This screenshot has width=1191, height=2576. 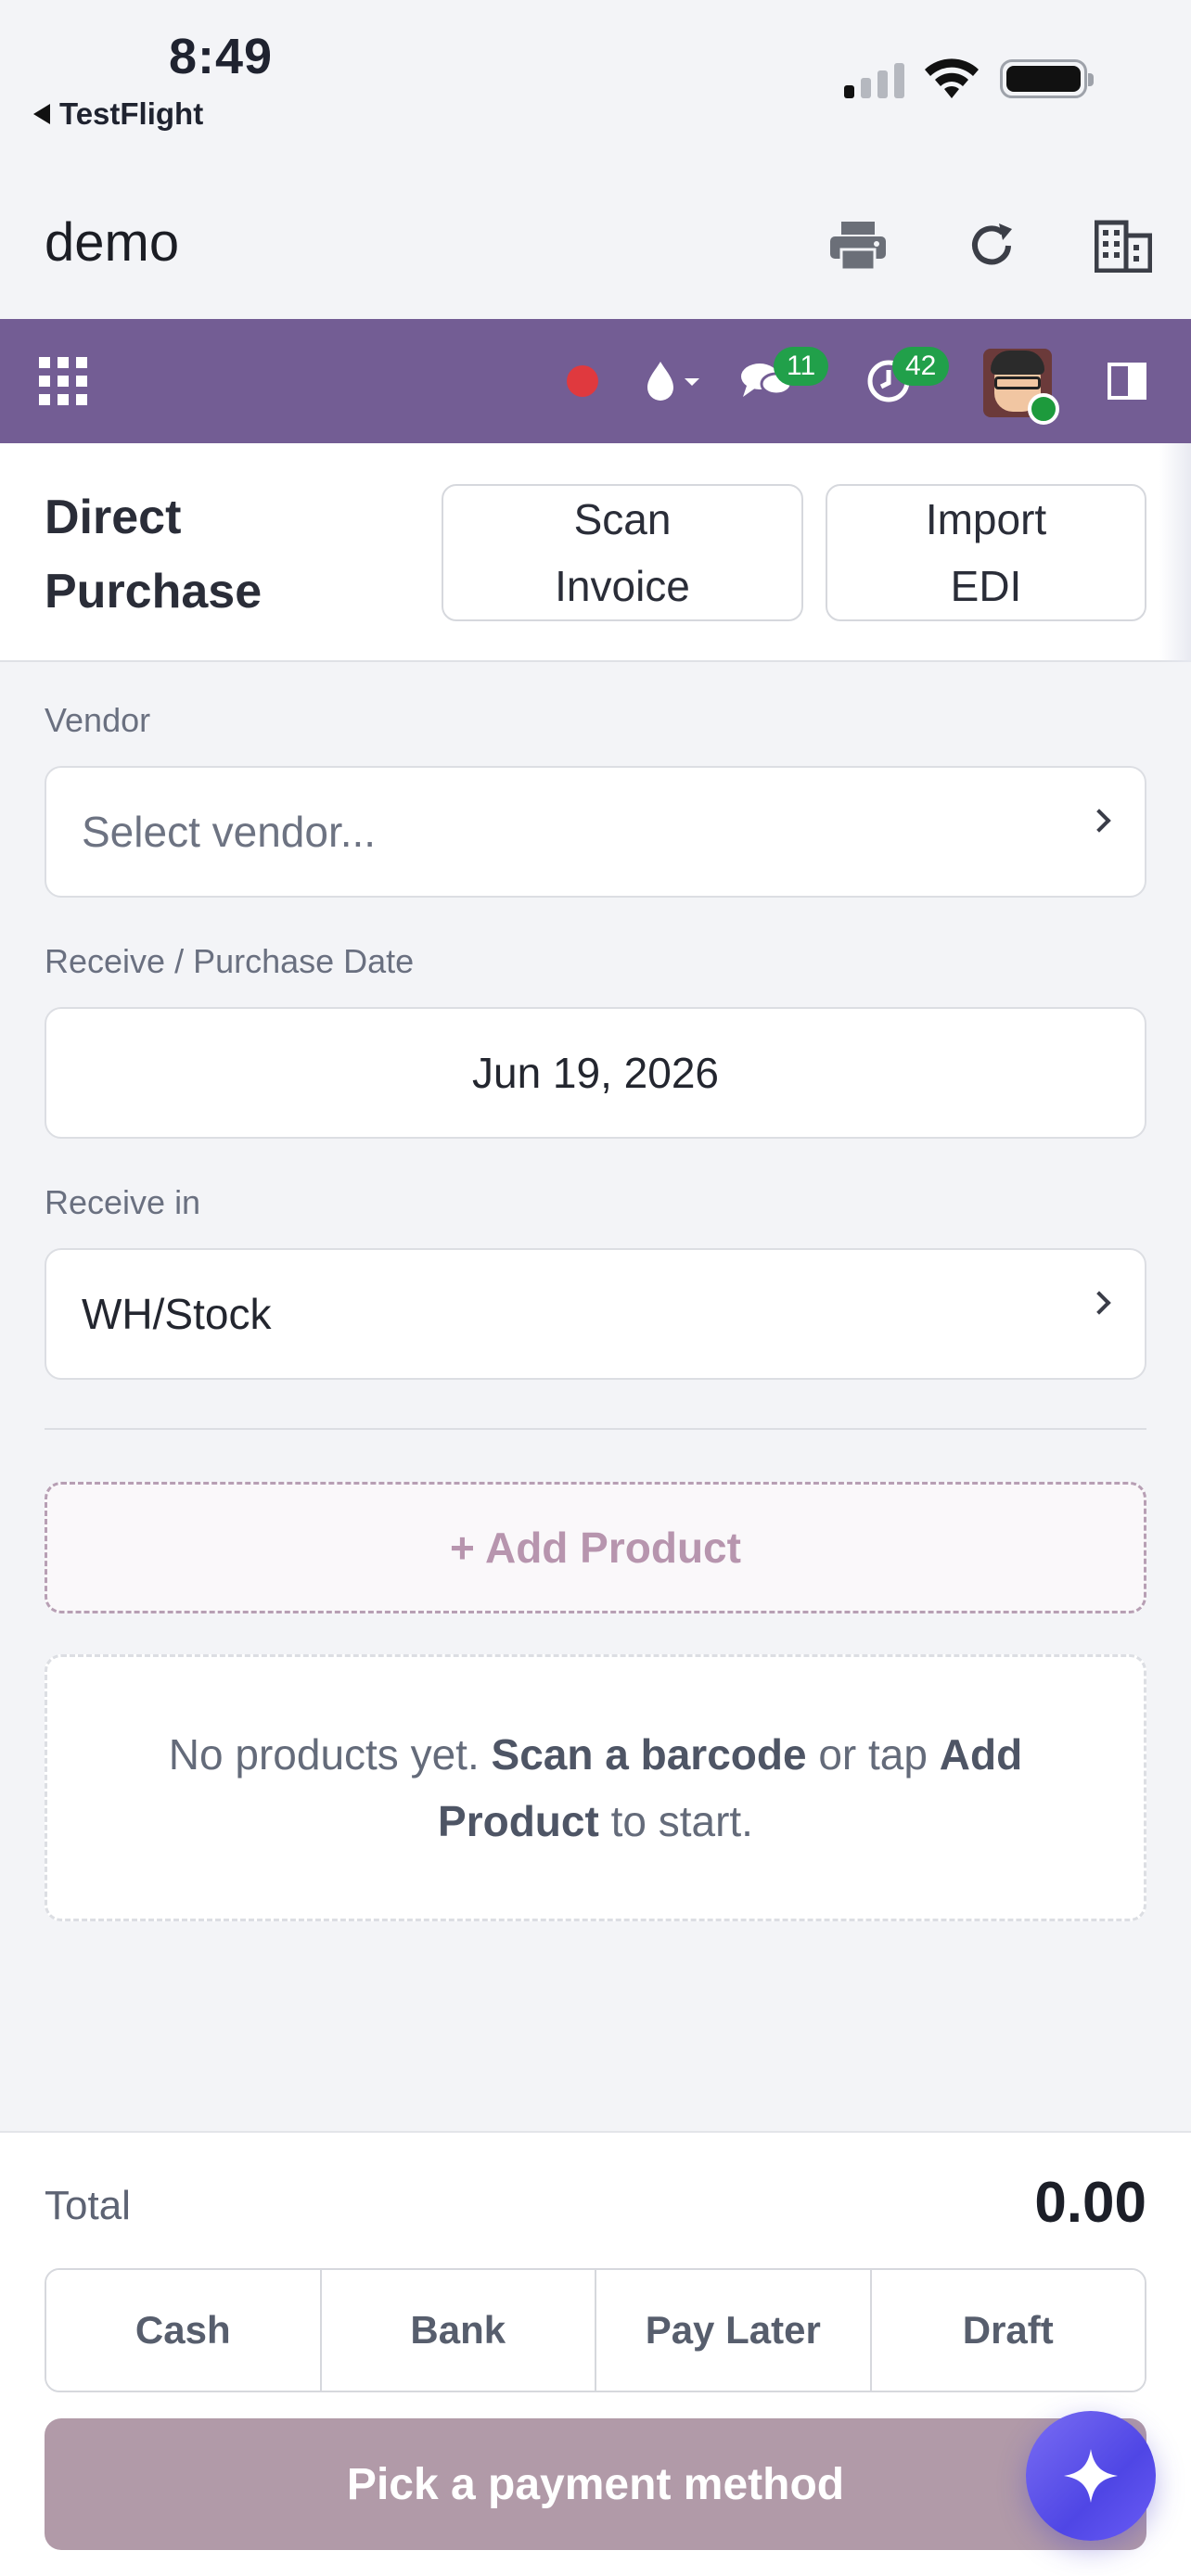 What do you see at coordinates (595, 243) in the screenshot?
I see `app-header: demo` at bounding box center [595, 243].